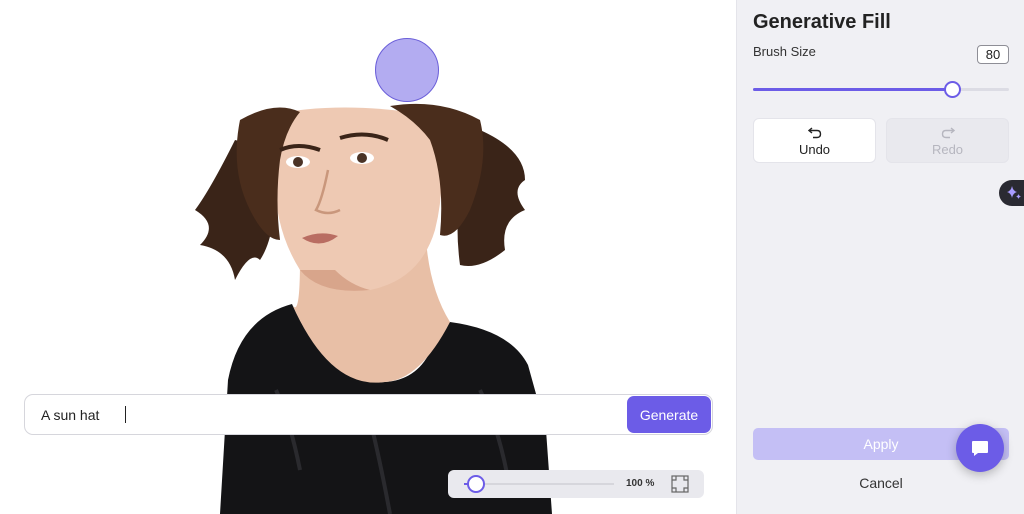  What do you see at coordinates (125, 414) in the screenshot?
I see `text-caret` at bounding box center [125, 414].